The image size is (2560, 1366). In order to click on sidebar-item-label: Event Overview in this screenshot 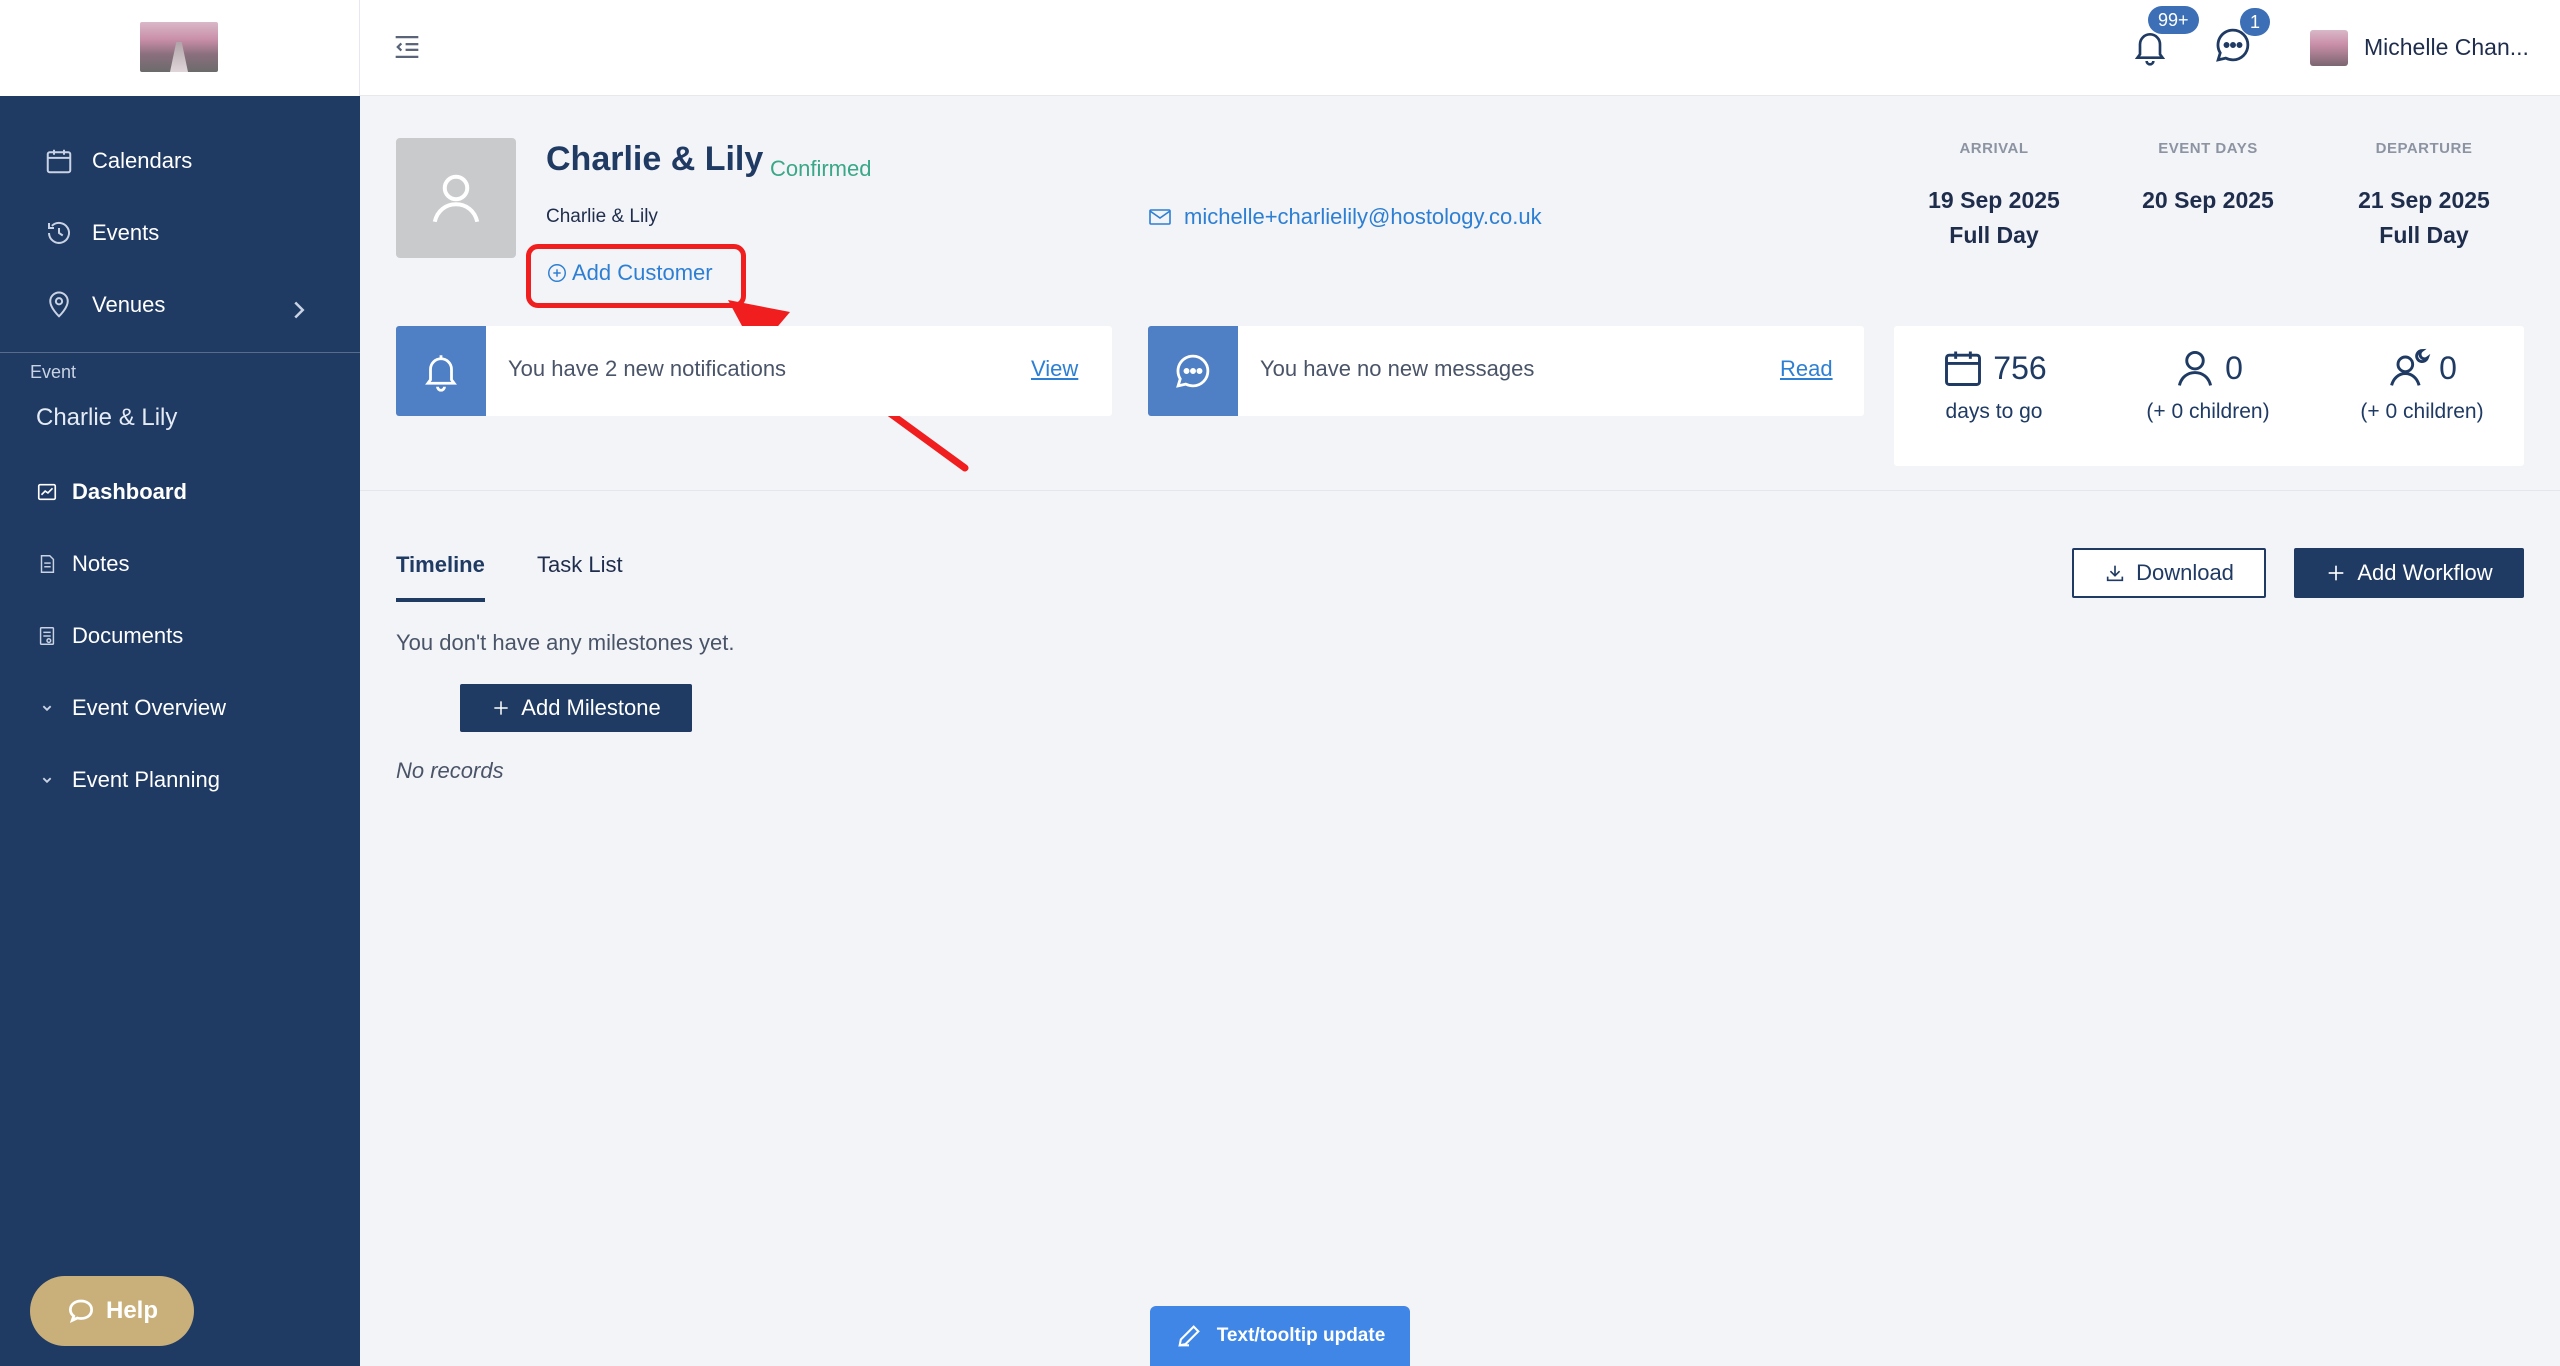, I will do `click(149, 707)`.